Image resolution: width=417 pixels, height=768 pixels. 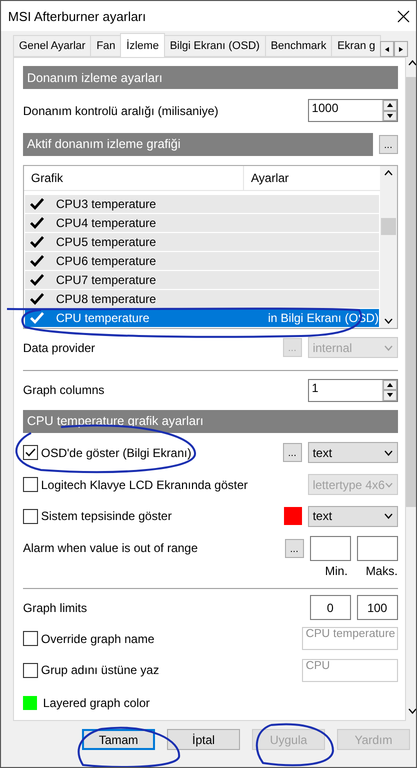 What do you see at coordinates (106, 223) in the screenshot?
I see `graph-name: CPU4 temperature` at bounding box center [106, 223].